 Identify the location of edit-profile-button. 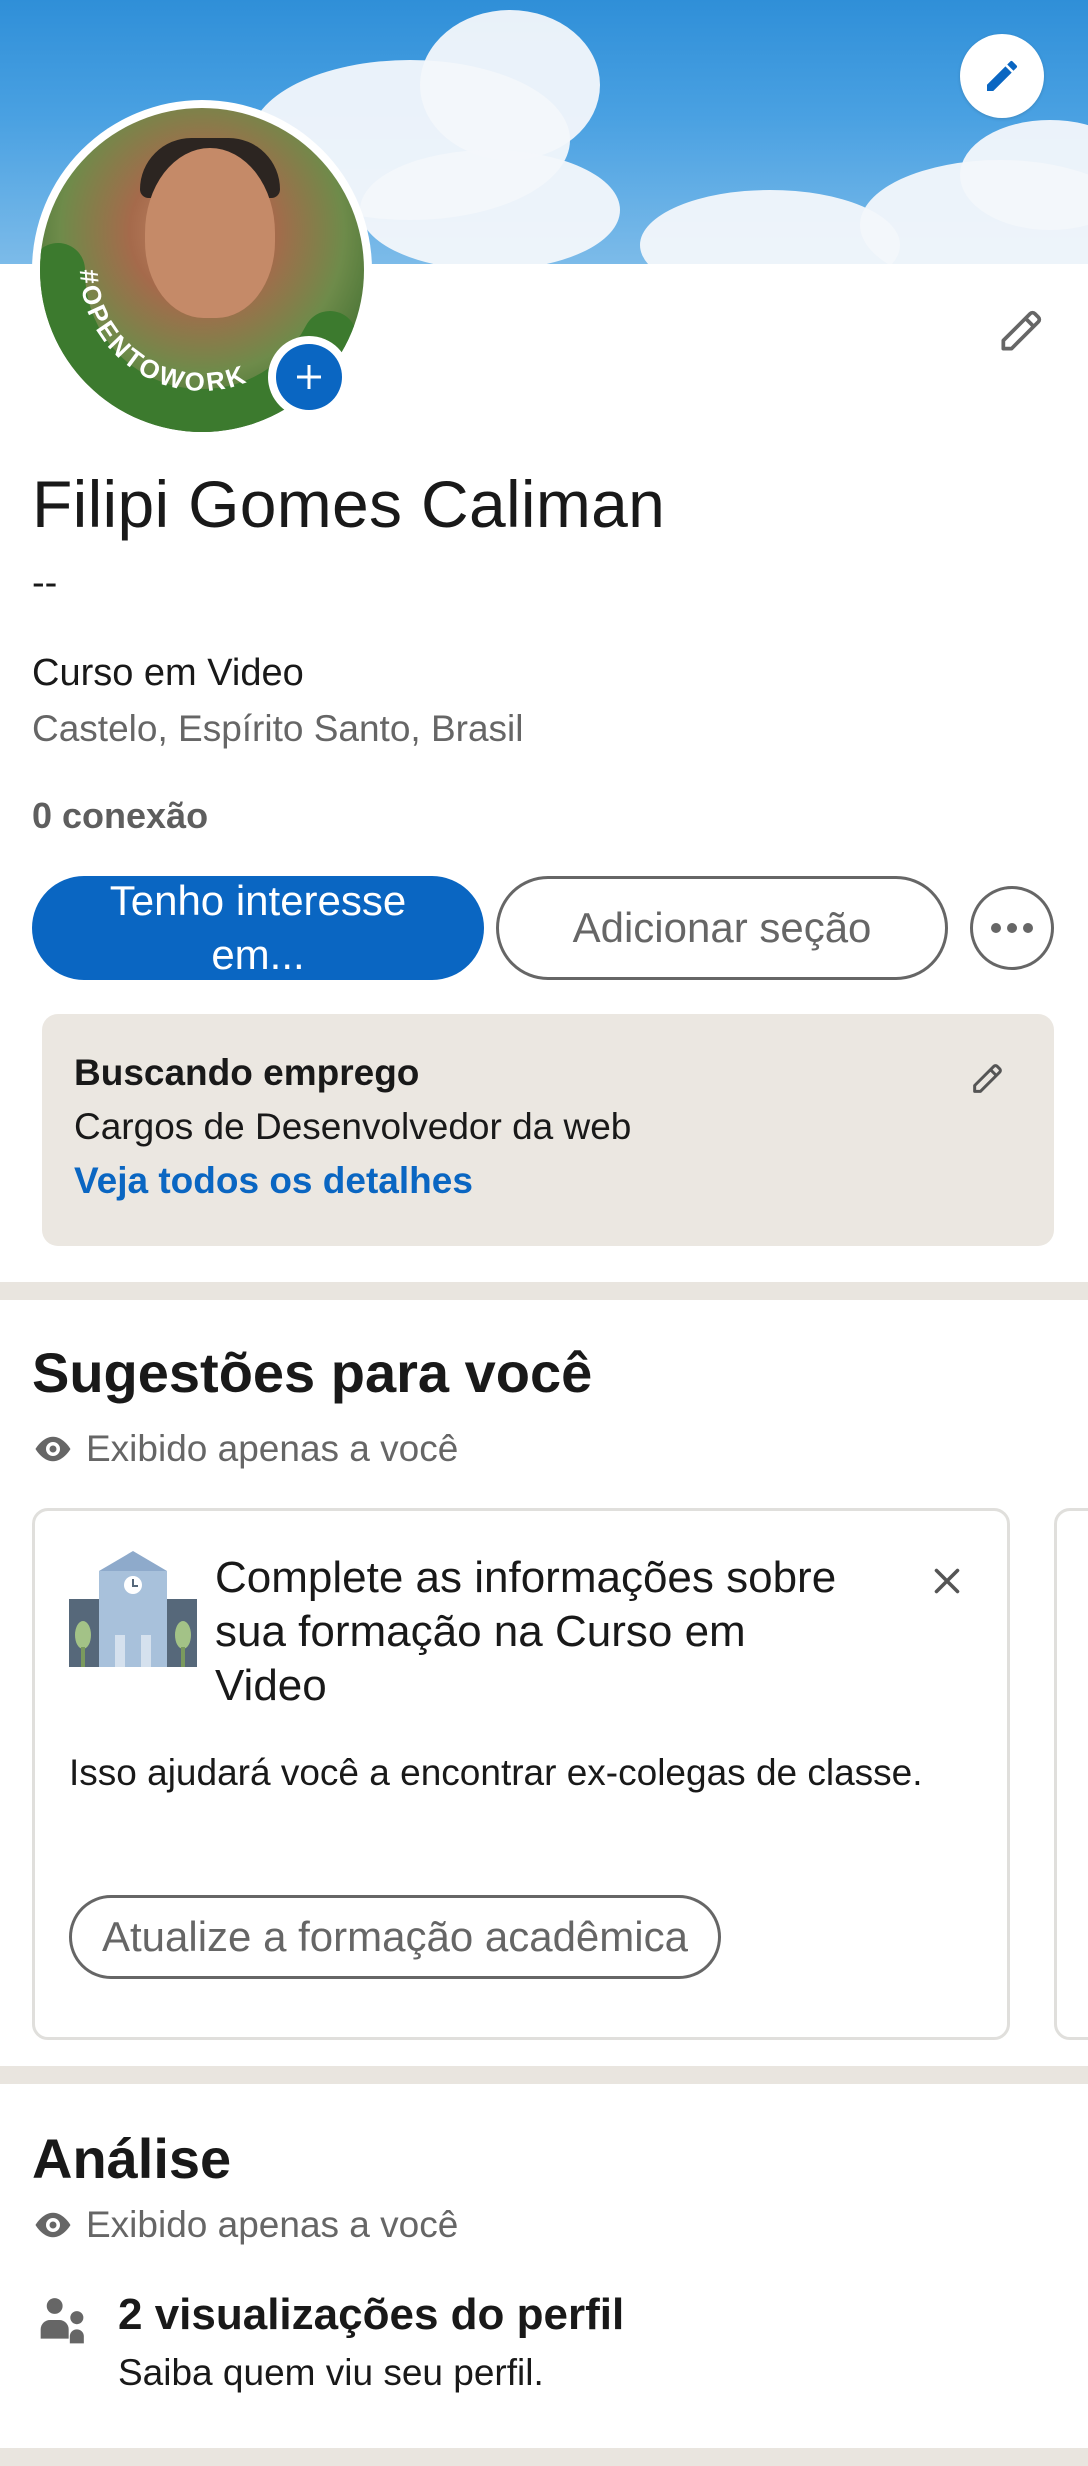
(1022, 330).